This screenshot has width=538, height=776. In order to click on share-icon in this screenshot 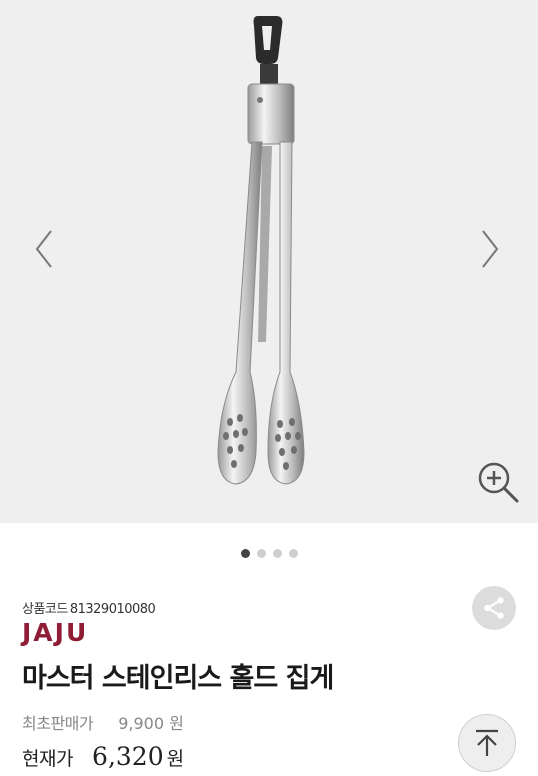, I will do `click(494, 608)`.